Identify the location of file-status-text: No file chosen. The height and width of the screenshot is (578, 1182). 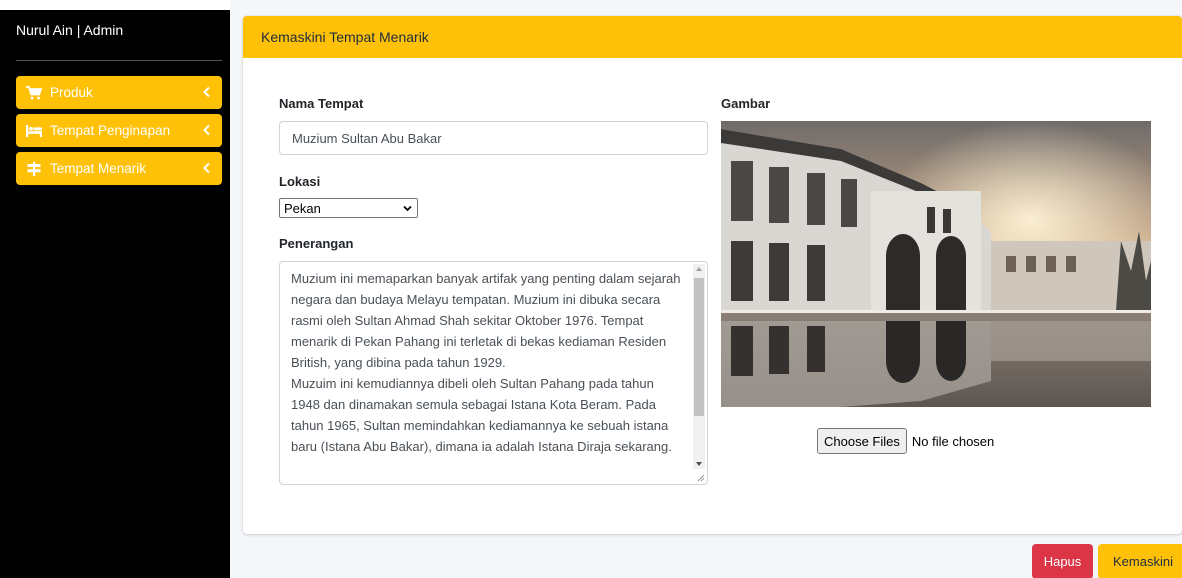
(953, 441).